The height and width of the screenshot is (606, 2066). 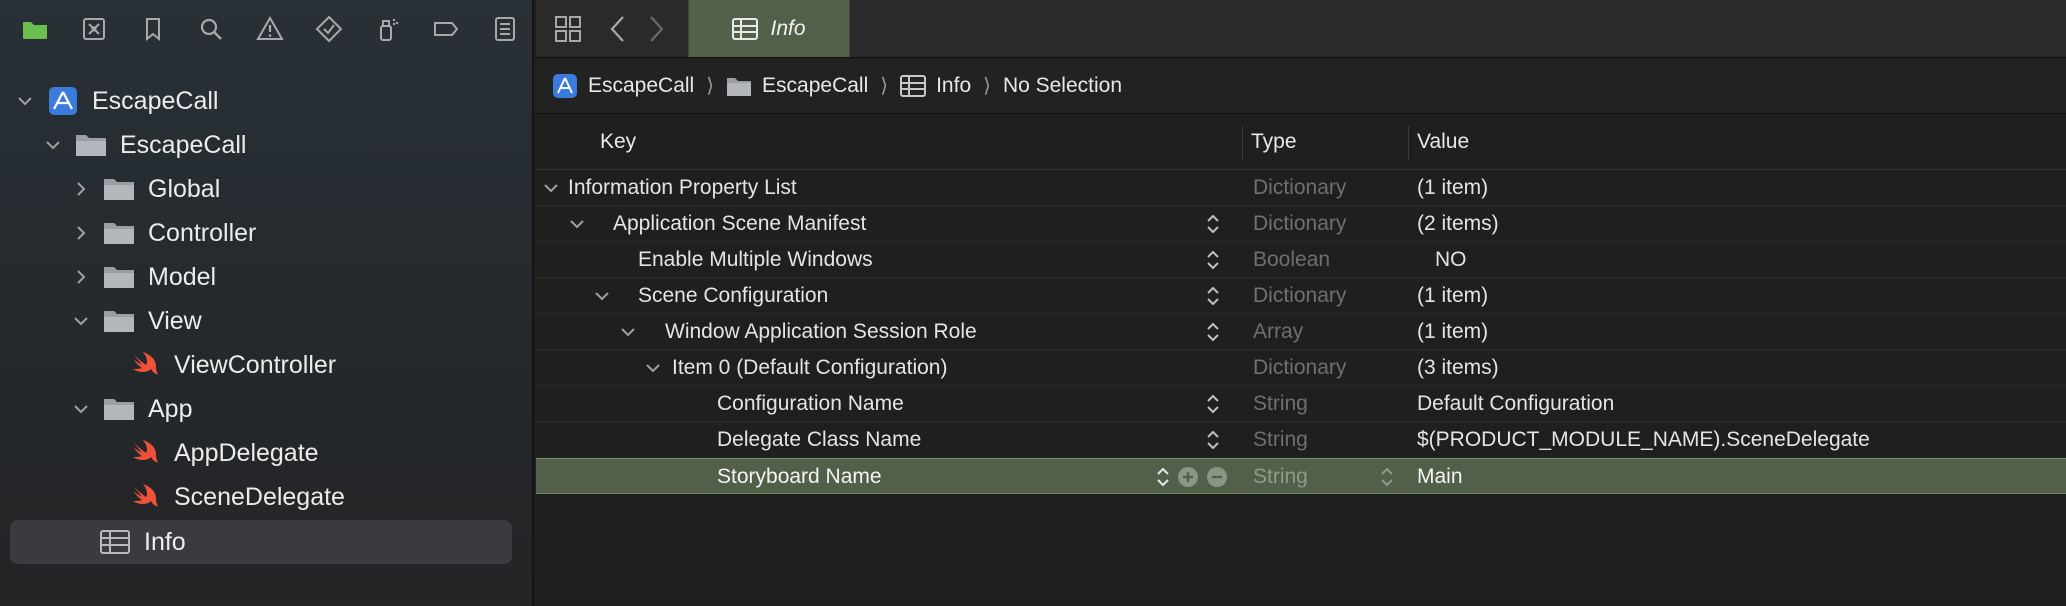 I want to click on tree-item-group-global: Global, so click(x=145, y=189).